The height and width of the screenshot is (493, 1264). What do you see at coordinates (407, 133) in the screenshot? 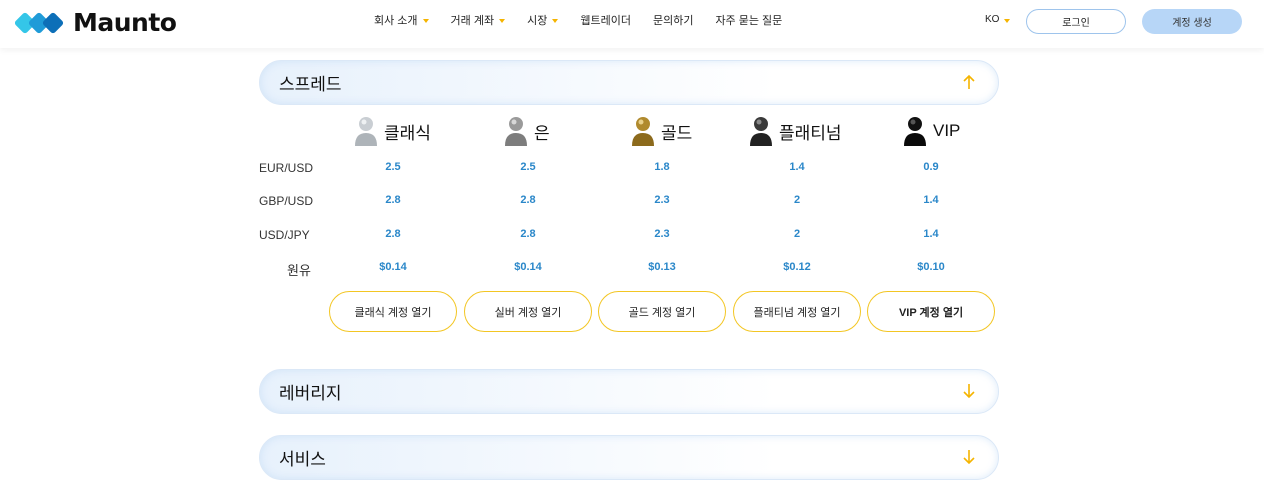
I see `tier-name: 클래식` at bounding box center [407, 133].